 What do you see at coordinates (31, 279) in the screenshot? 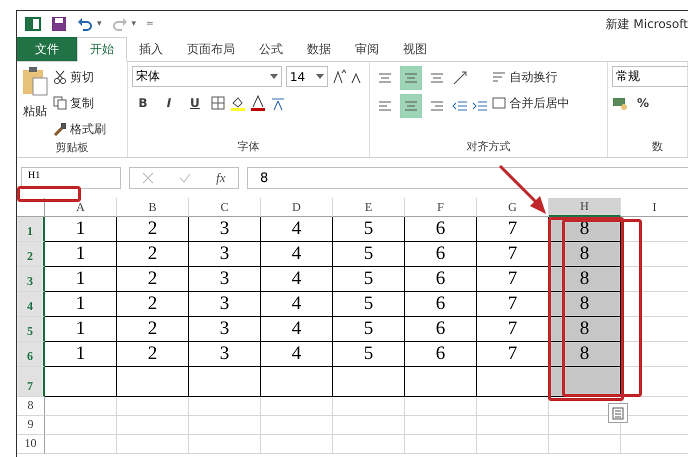
I see `row-header: 3` at bounding box center [31, 279].